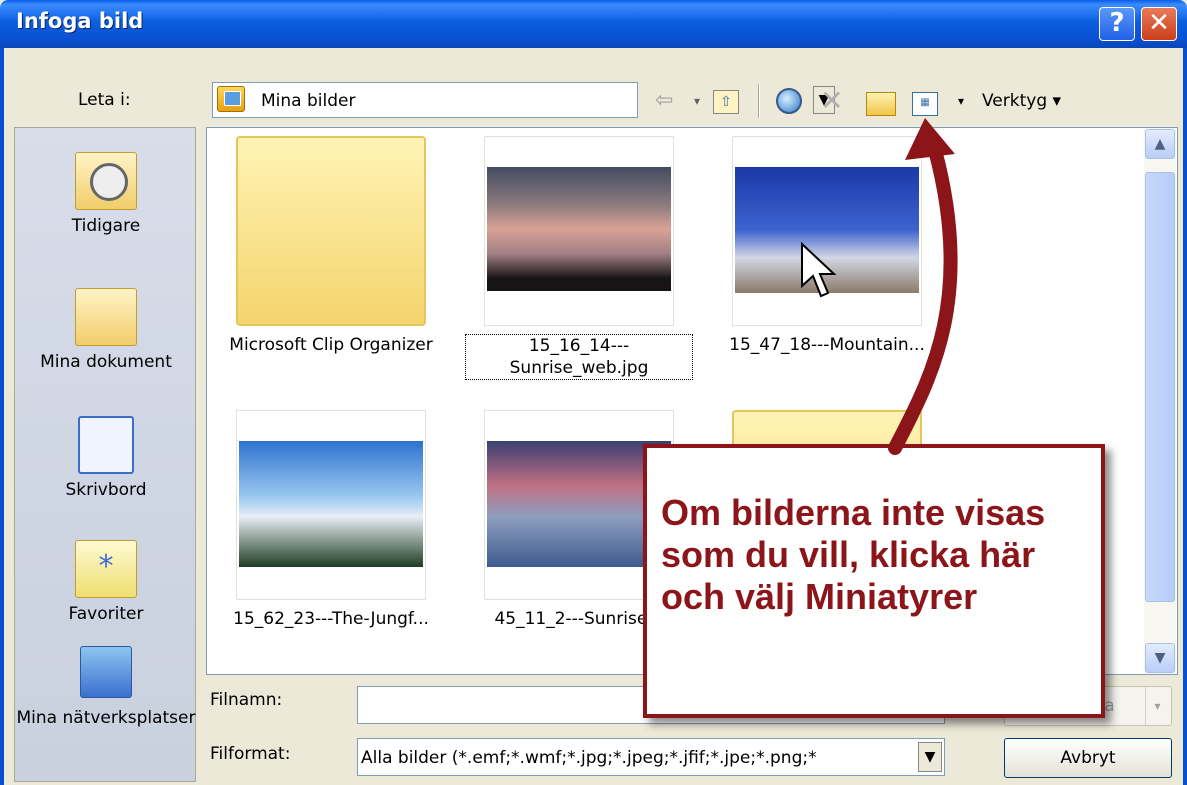 Image resolution: width=1187 pixels, height=785 pixels. I want to click on place-favorites: Favoriter, so click(106, 582).